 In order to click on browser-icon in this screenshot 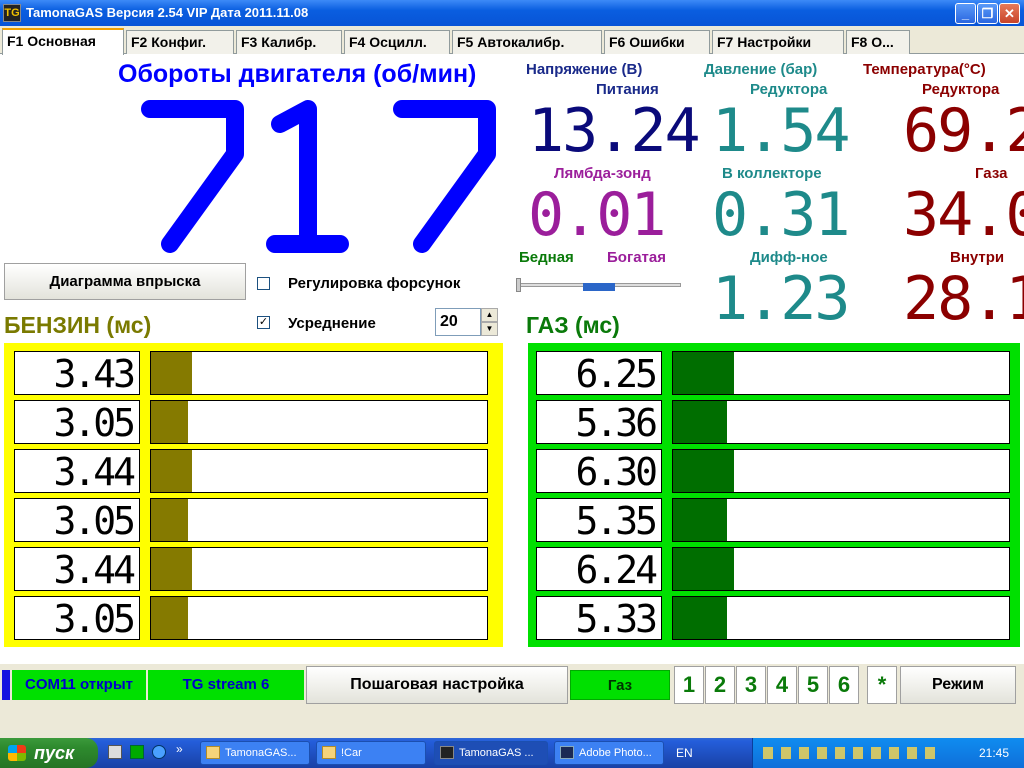, I will do `click(159, 752)`.